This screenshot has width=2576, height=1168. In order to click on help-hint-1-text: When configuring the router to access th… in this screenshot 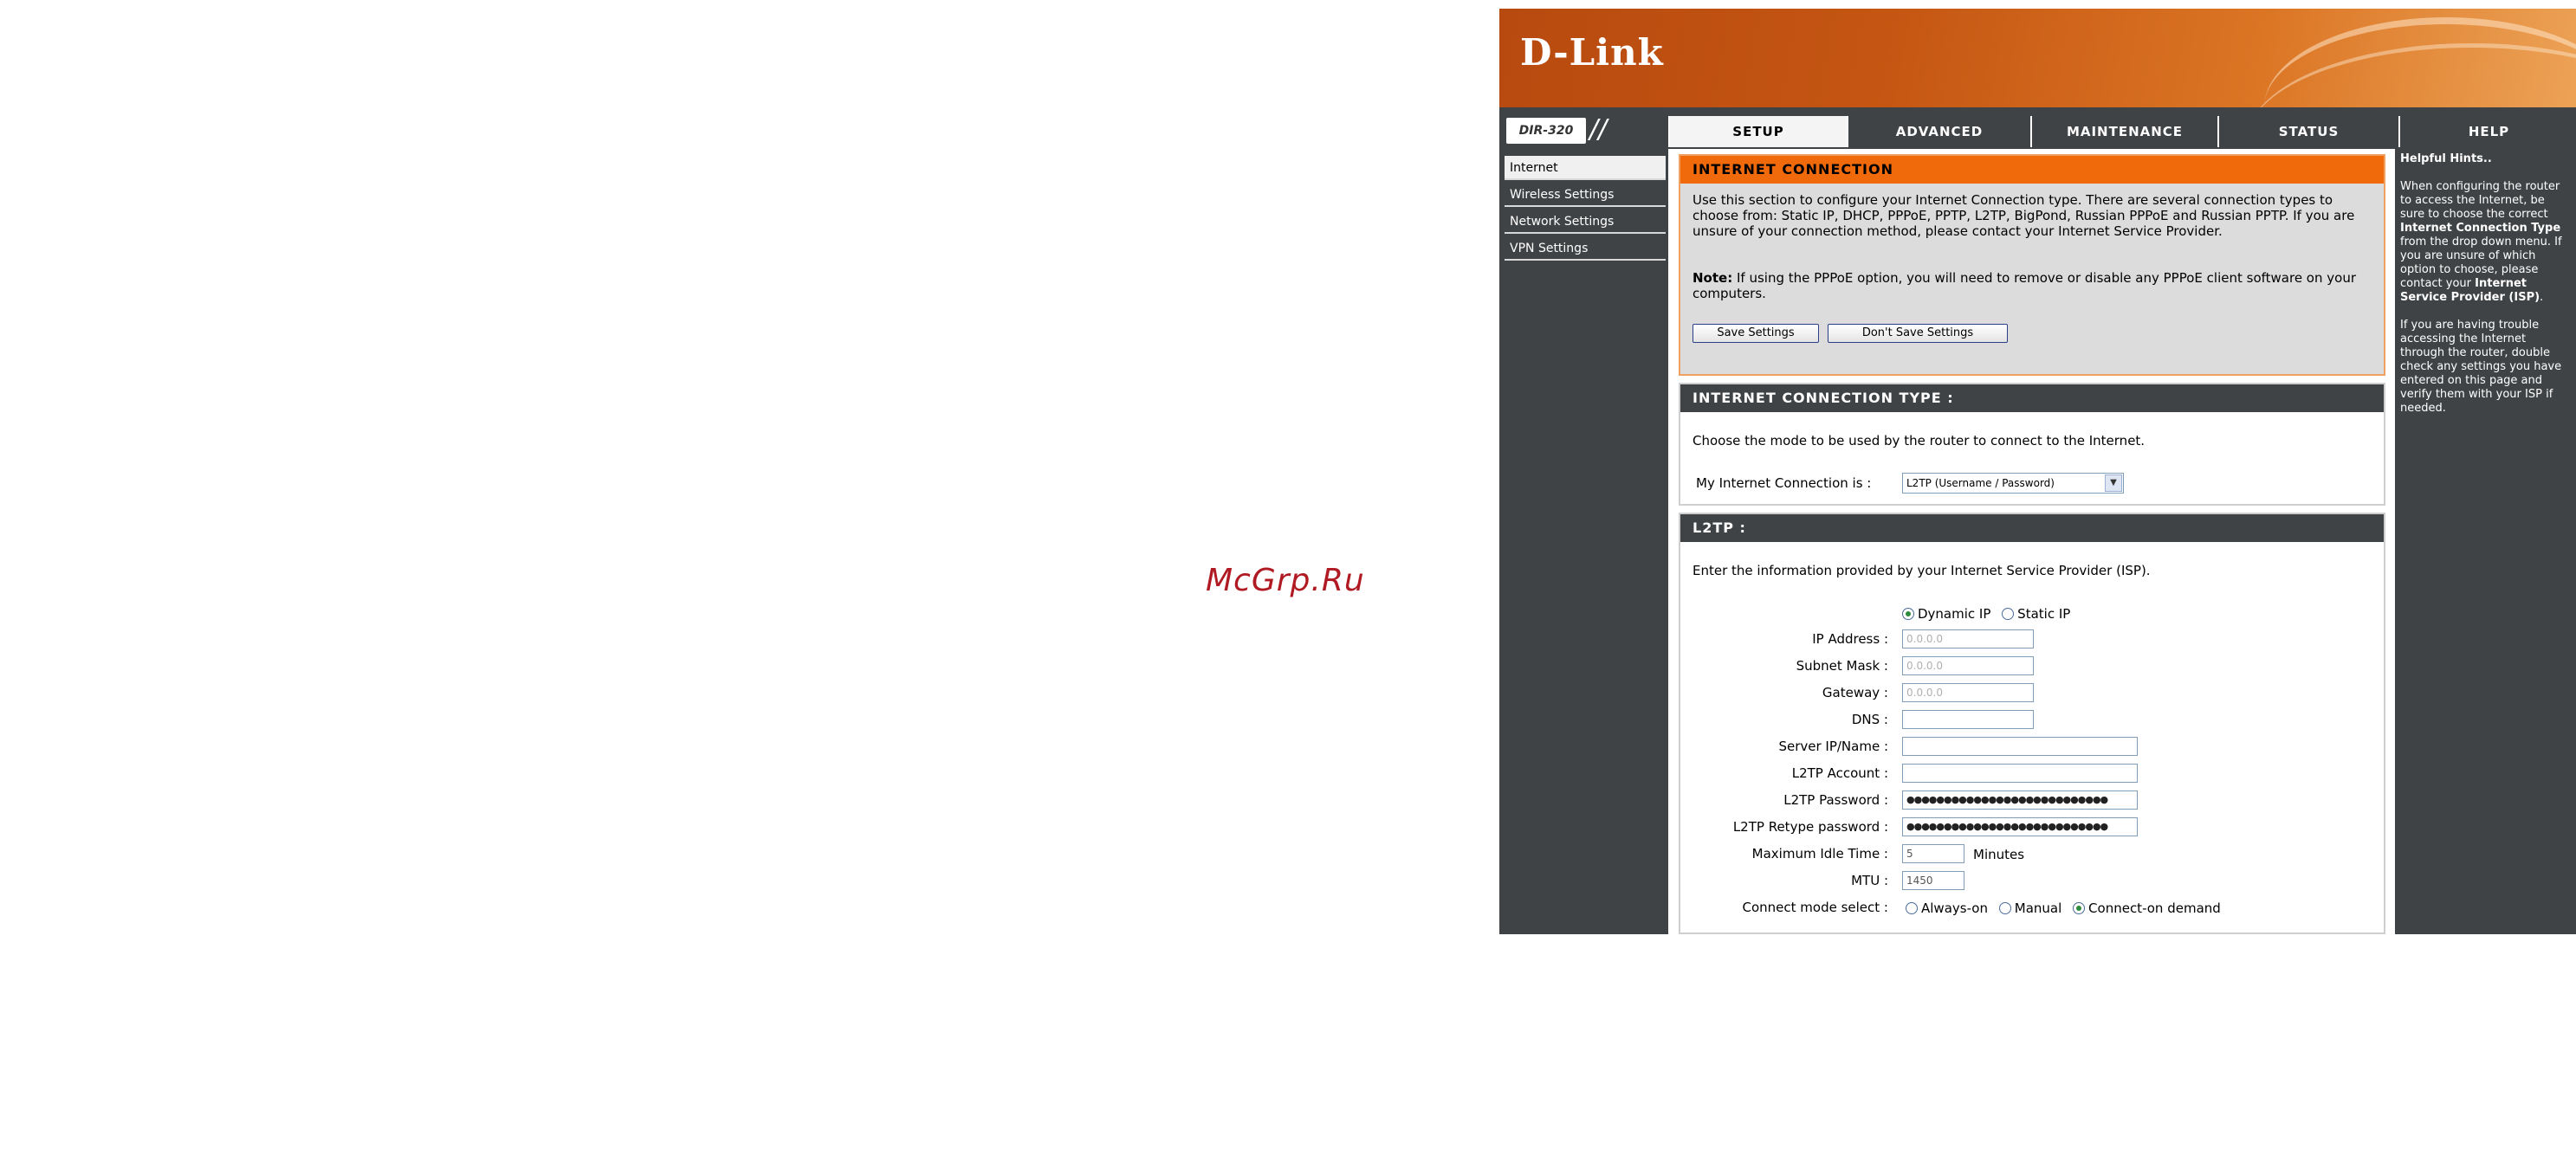, I will do `click(2480, 200)`.